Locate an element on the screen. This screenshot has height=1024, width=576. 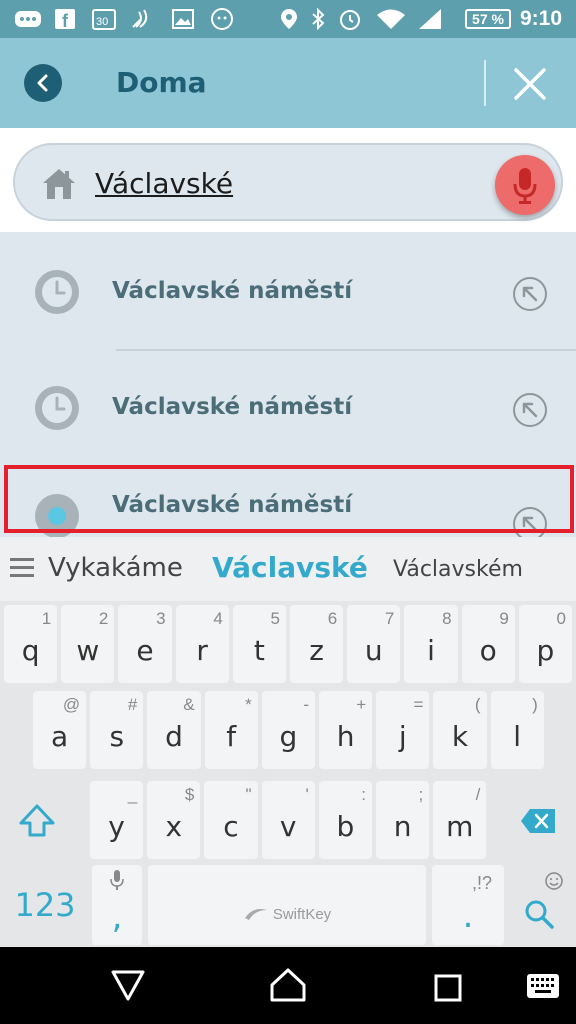
key-label: b is located at coordinates (345, 826).